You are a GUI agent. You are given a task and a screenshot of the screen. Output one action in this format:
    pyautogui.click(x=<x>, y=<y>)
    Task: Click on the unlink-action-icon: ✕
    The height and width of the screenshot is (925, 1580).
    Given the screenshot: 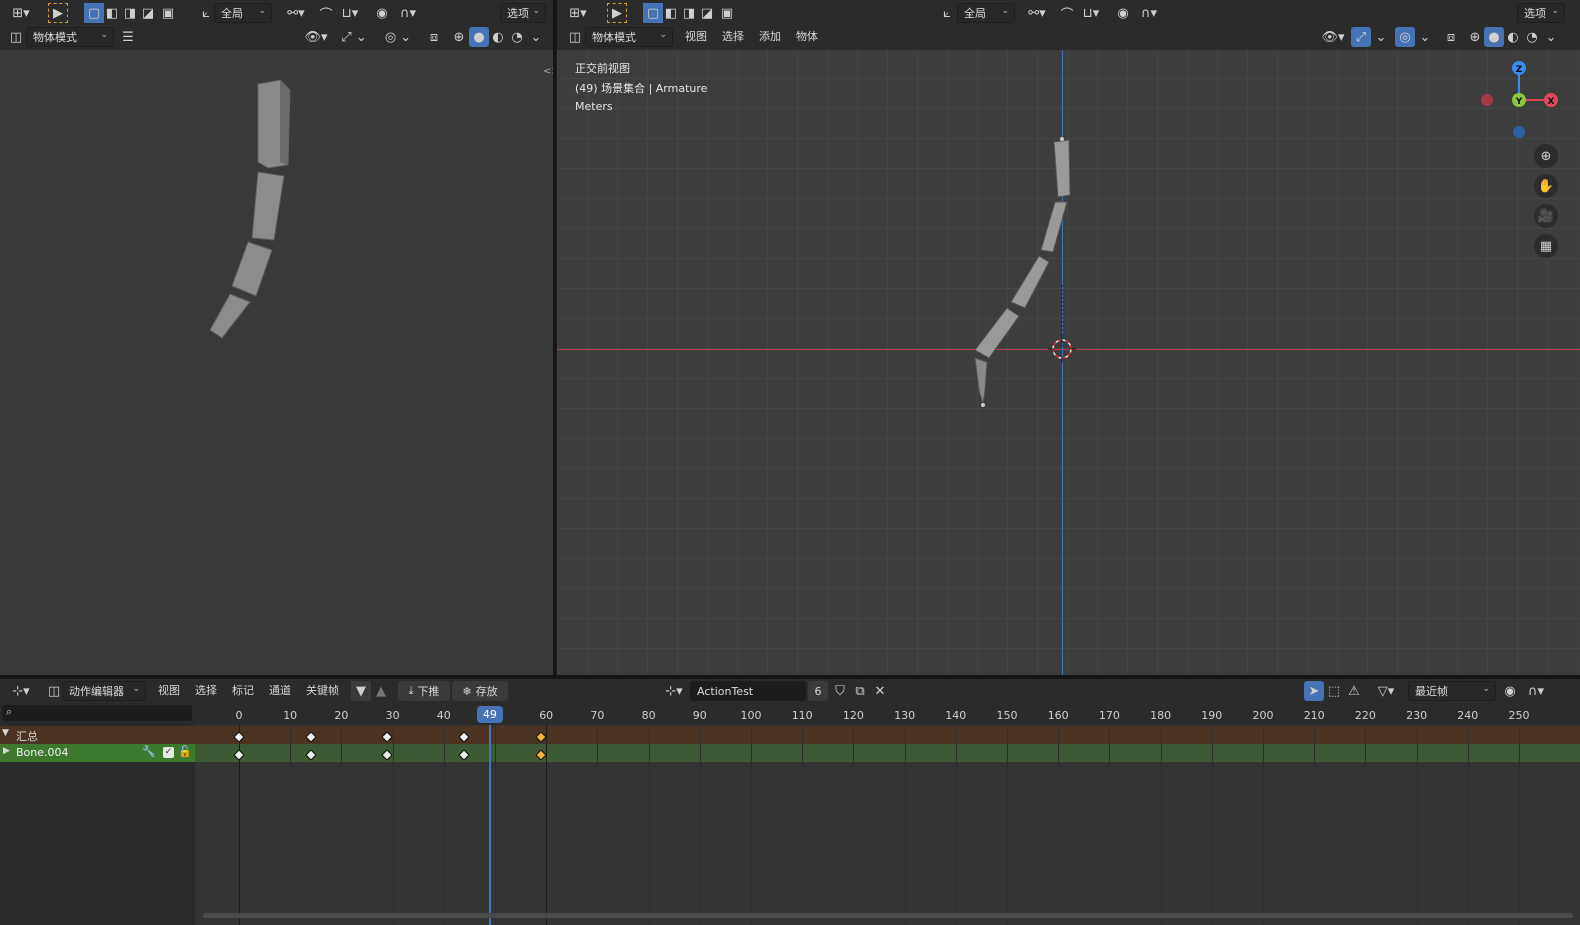 What is the action you would take?
    pyautogui.click(x=880, y=691)
    